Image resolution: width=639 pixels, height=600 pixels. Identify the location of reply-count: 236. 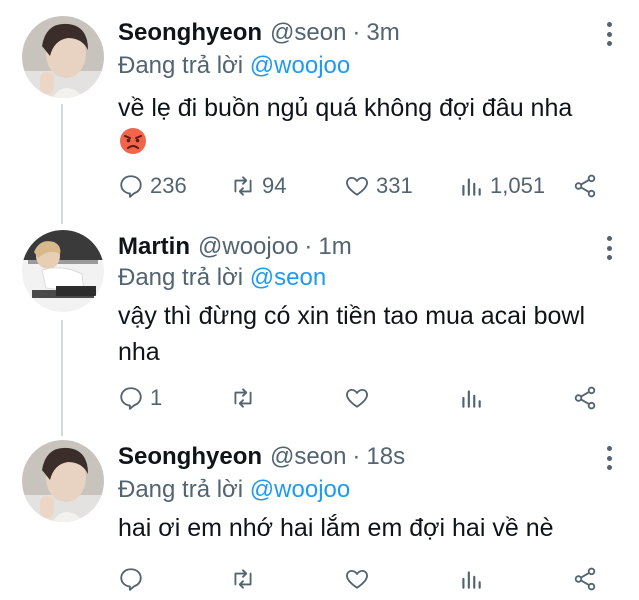
(168, 185).